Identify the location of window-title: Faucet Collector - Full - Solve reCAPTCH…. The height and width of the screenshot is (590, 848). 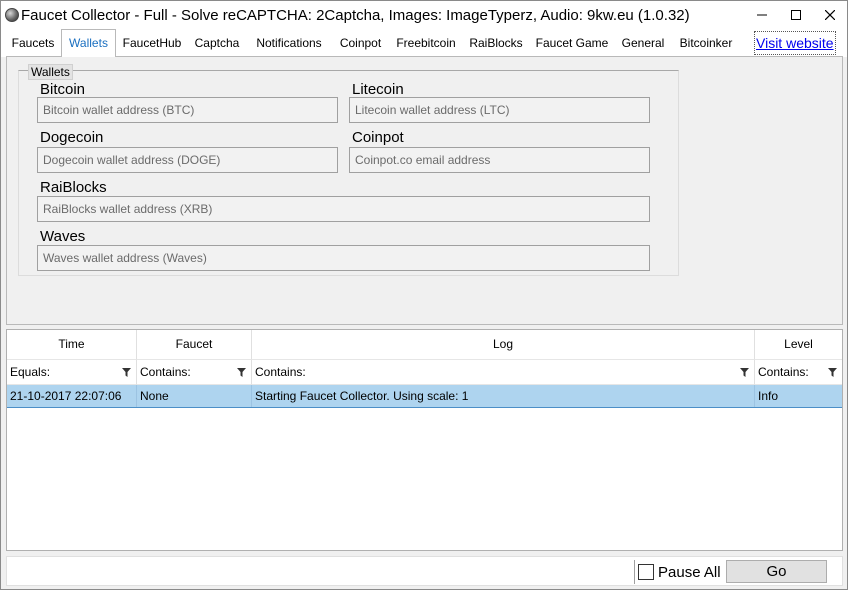
(355, 15).